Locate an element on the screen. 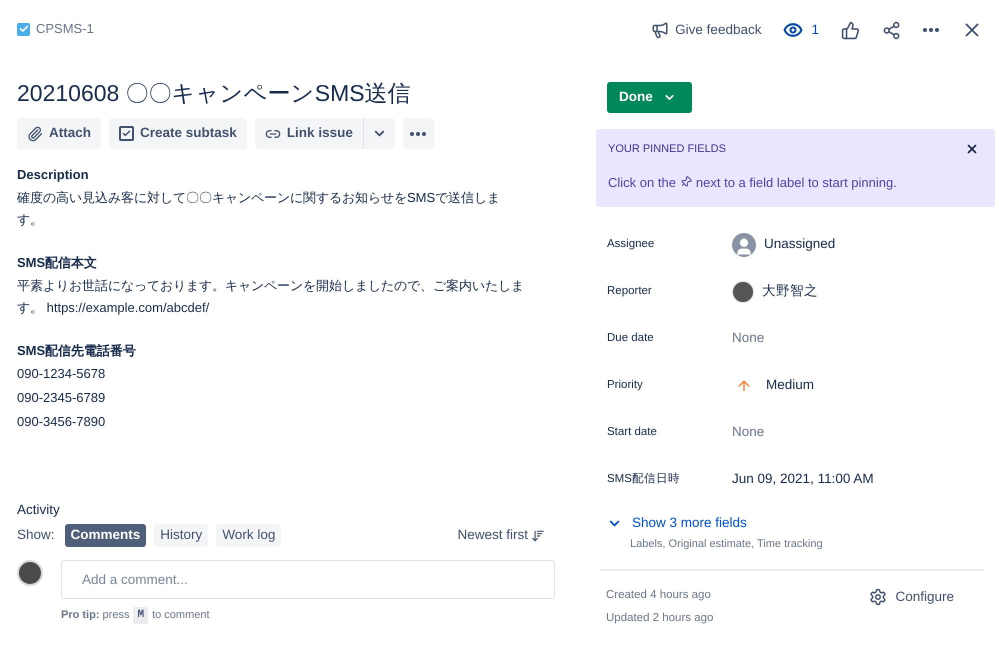 The width and height of the screenshot is (1000, 646). arrow-up-icon is located at coordinates (744, 386).